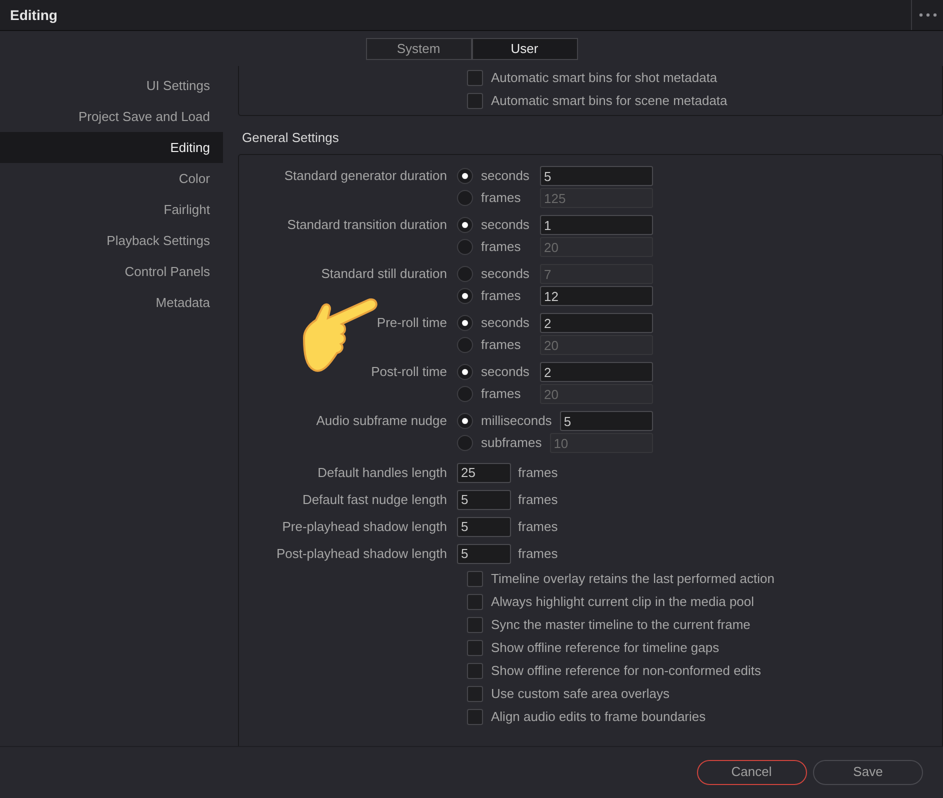 The height and width of the screenshot is (798, 943). Describe the element at coordinates (111, 85) in the screenshot. I see `sidebar-item: UI Settings` at that location.